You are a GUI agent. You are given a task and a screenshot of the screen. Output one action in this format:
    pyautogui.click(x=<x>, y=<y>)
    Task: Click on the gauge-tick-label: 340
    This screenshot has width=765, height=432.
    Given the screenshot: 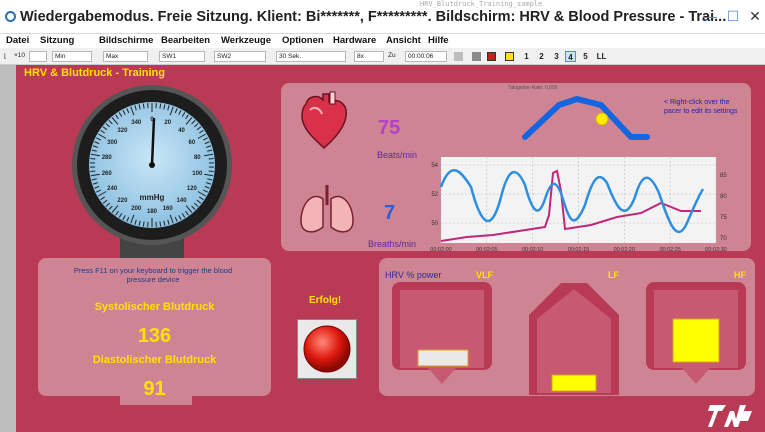 What is the action you would take?
    pyautogui.click(x=136, y=123)
    